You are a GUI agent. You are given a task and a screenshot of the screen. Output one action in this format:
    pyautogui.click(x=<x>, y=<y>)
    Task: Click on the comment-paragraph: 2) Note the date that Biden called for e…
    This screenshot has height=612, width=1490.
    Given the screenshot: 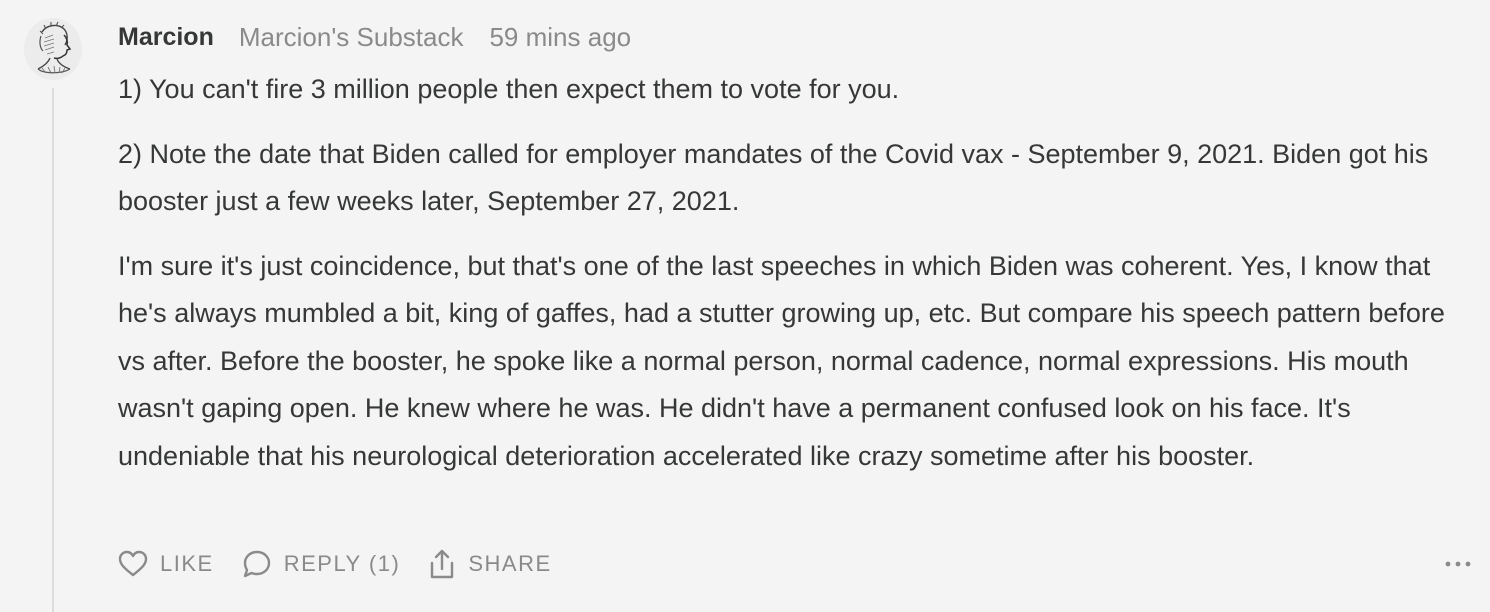 What is the action you would take?
    pyautogui.click(x=773, y=177)
    